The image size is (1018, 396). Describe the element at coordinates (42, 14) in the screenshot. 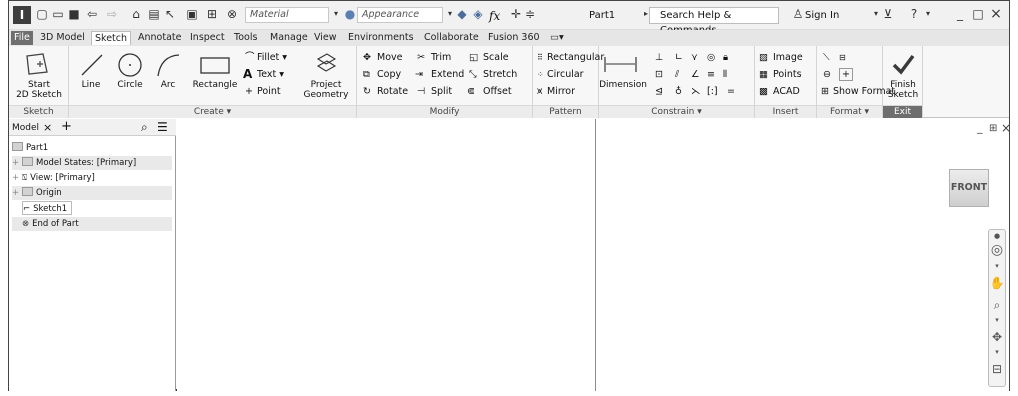

I see `new-file-icon: ▢` at that location.